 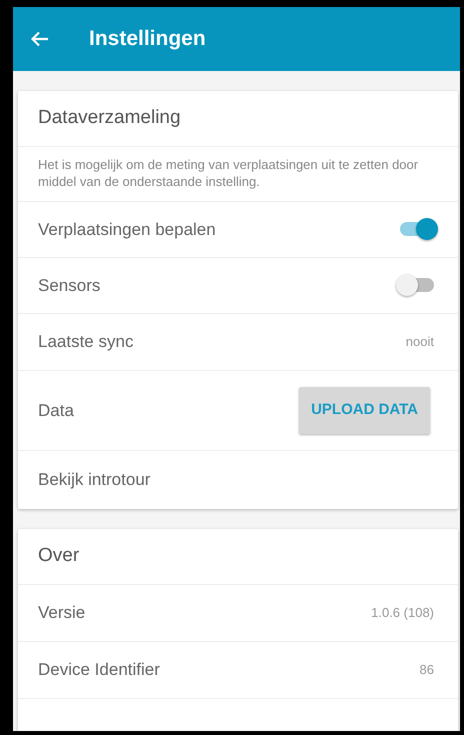 What do you see at coordinates (228, 173) in the screenshot?
I see `section-description: Het is mogelijk om de meting van verplaatsingen uit te zetten door middel van de onderstaande instelling.` at bounding box center [228, 173].